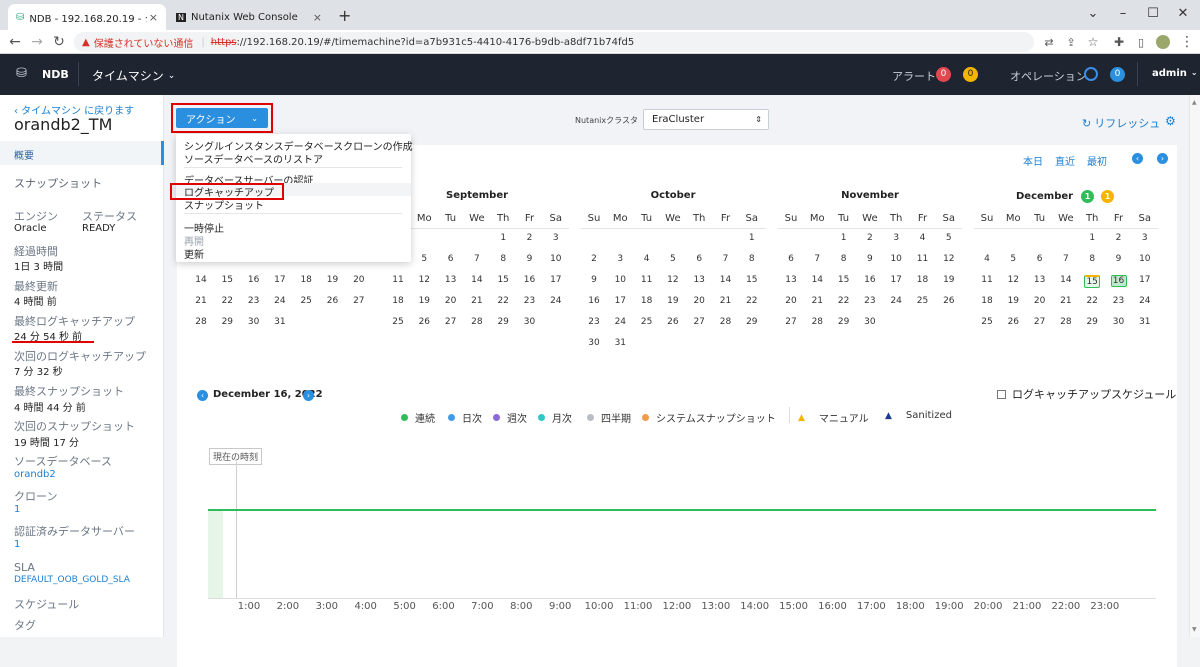  Describe the element at coordinates (594, 301) in the screenshot. I see `calendar-day: 16` at that location.